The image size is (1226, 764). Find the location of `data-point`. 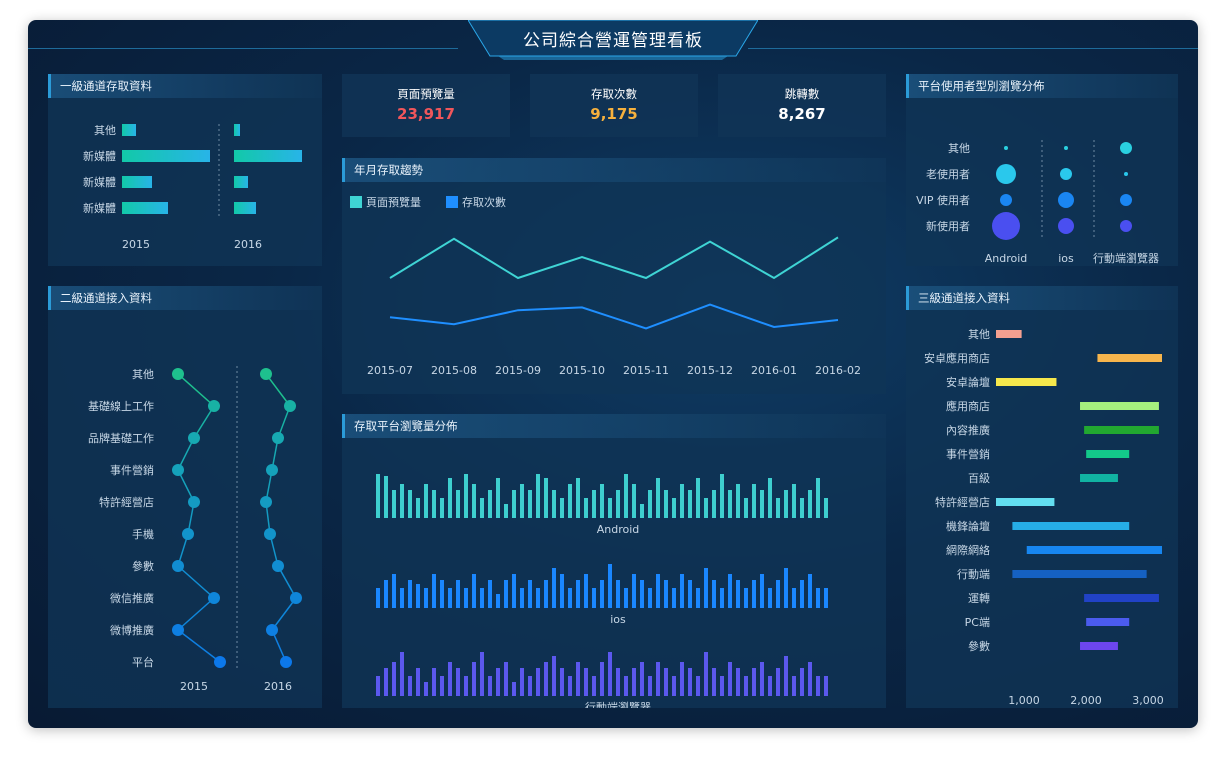

data-point is located at coordinates (178, 630).